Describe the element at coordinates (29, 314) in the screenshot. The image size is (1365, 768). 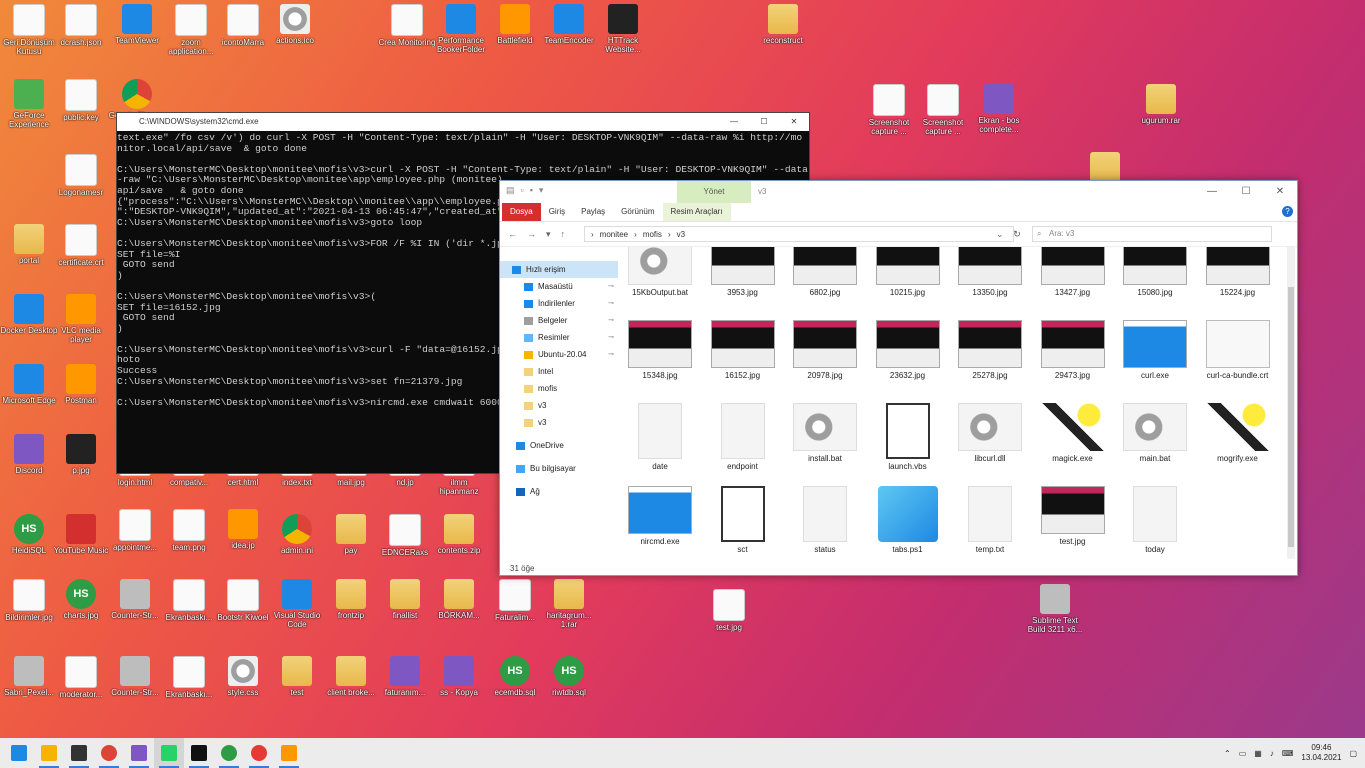
I see `desktop-icon: Docker Desktop` at that location.